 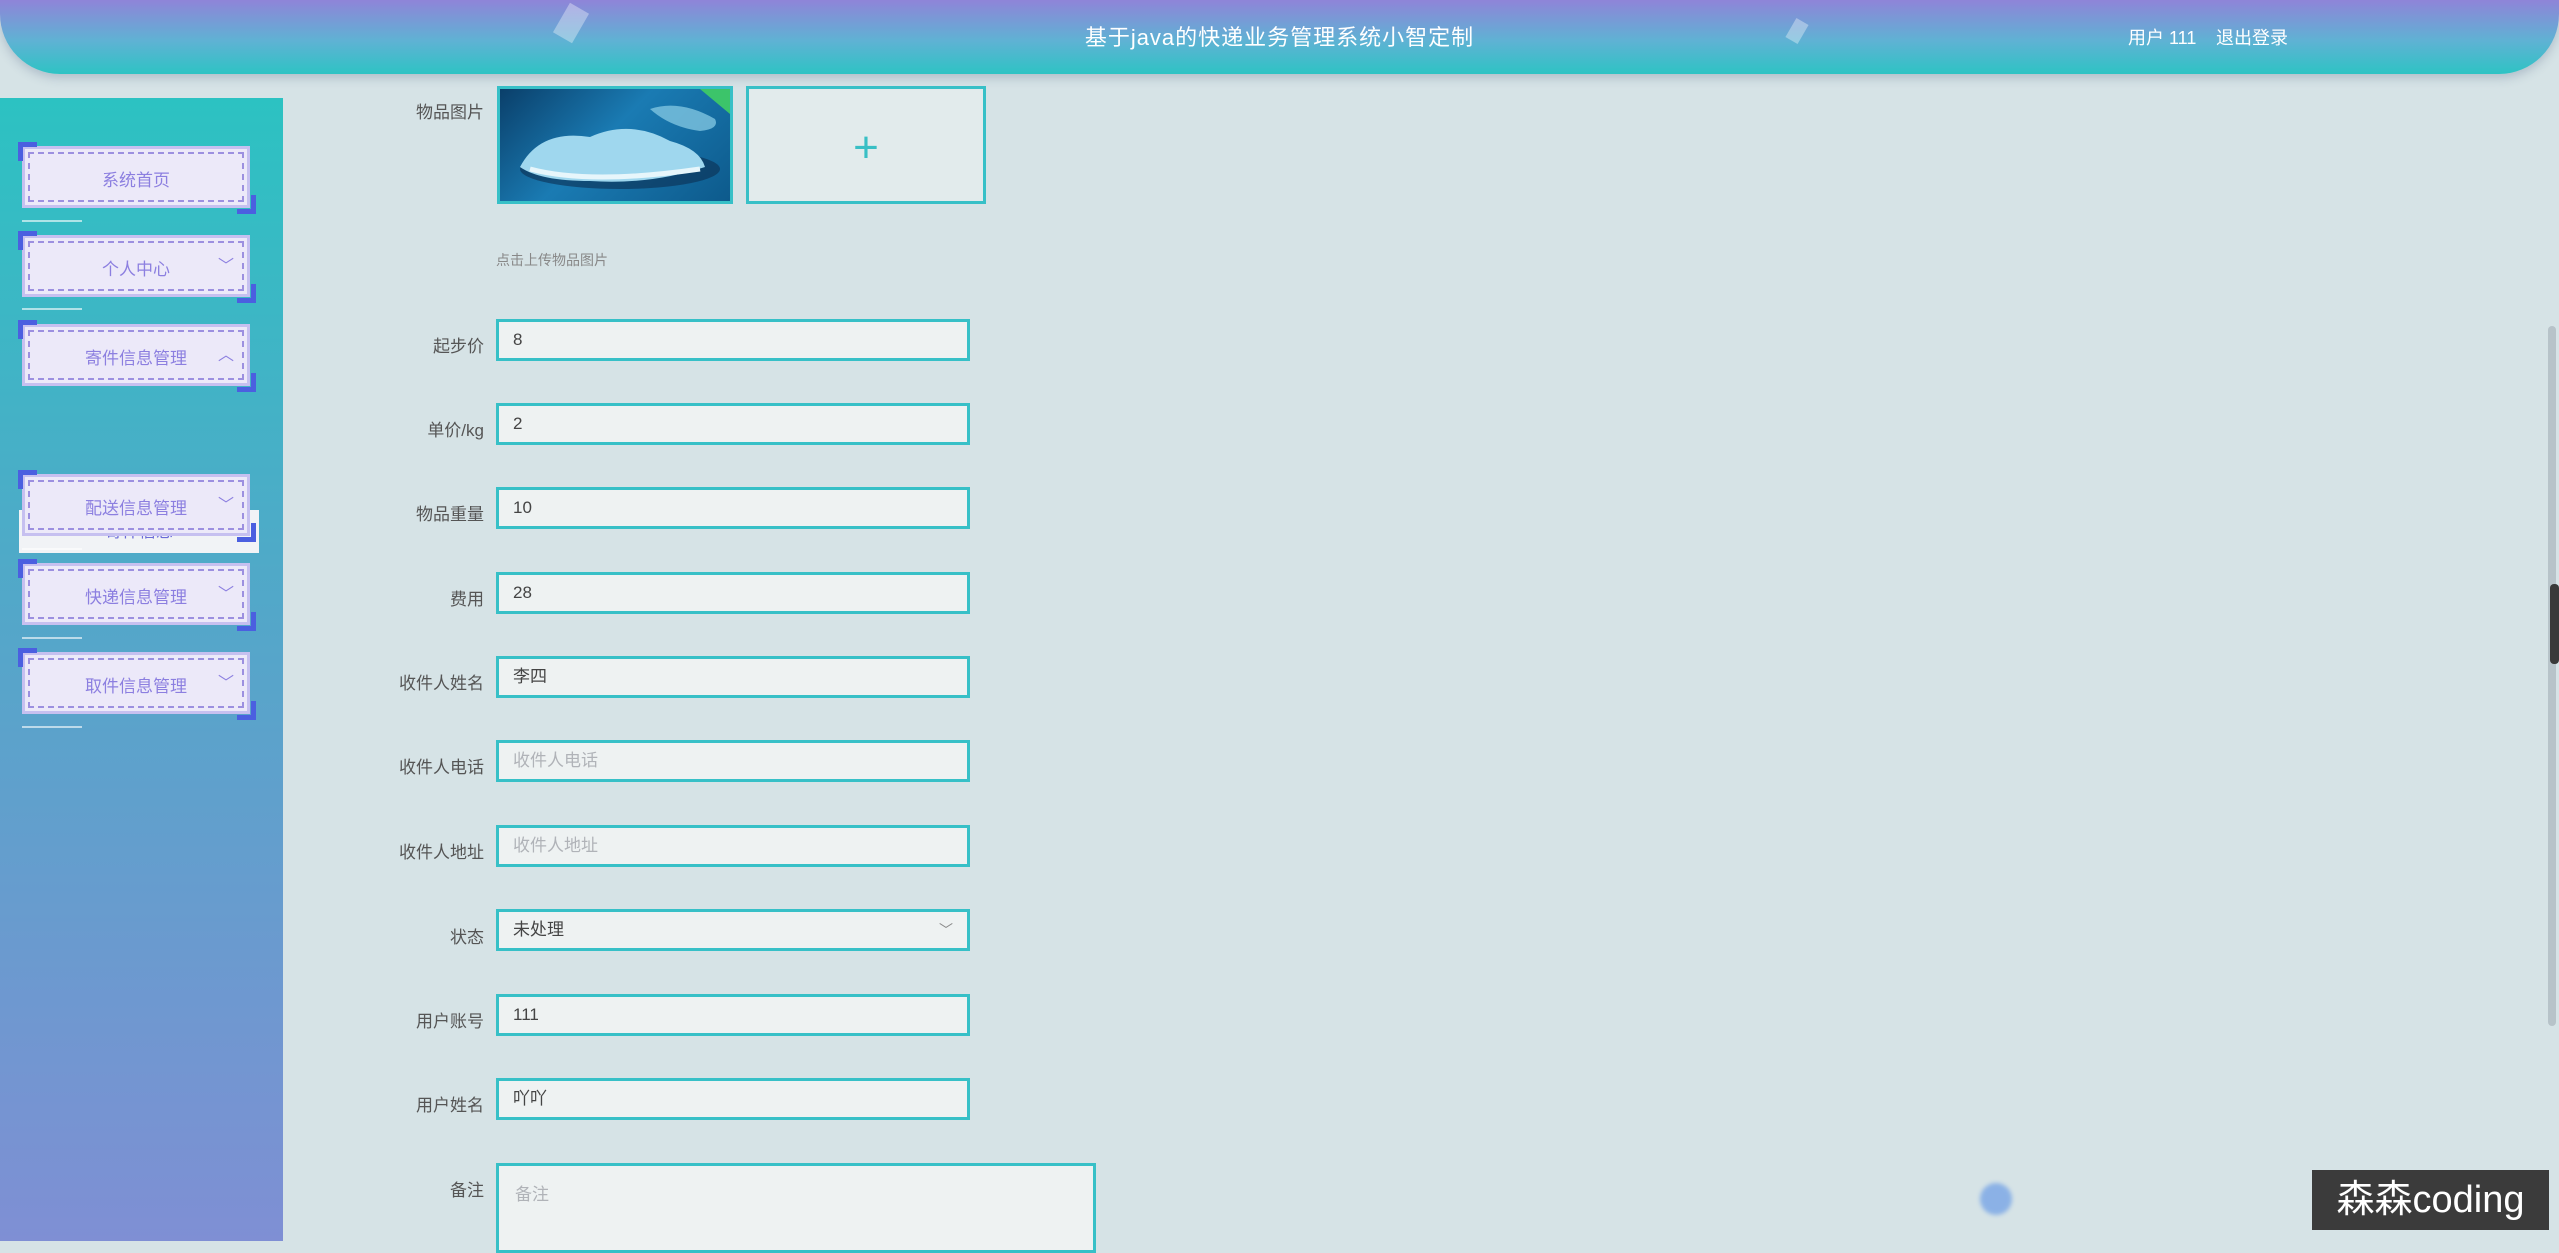 I want to click on sidebar-item-pickup-info-management: 取件信息管理 ﹀, so click(x=137, y=684).